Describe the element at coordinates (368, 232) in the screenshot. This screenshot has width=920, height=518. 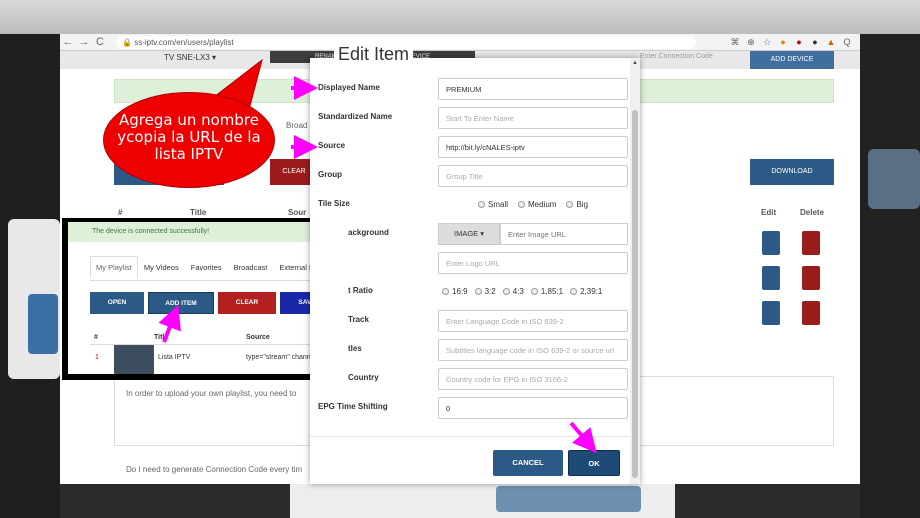
I see `background-label: ackground` at that location.